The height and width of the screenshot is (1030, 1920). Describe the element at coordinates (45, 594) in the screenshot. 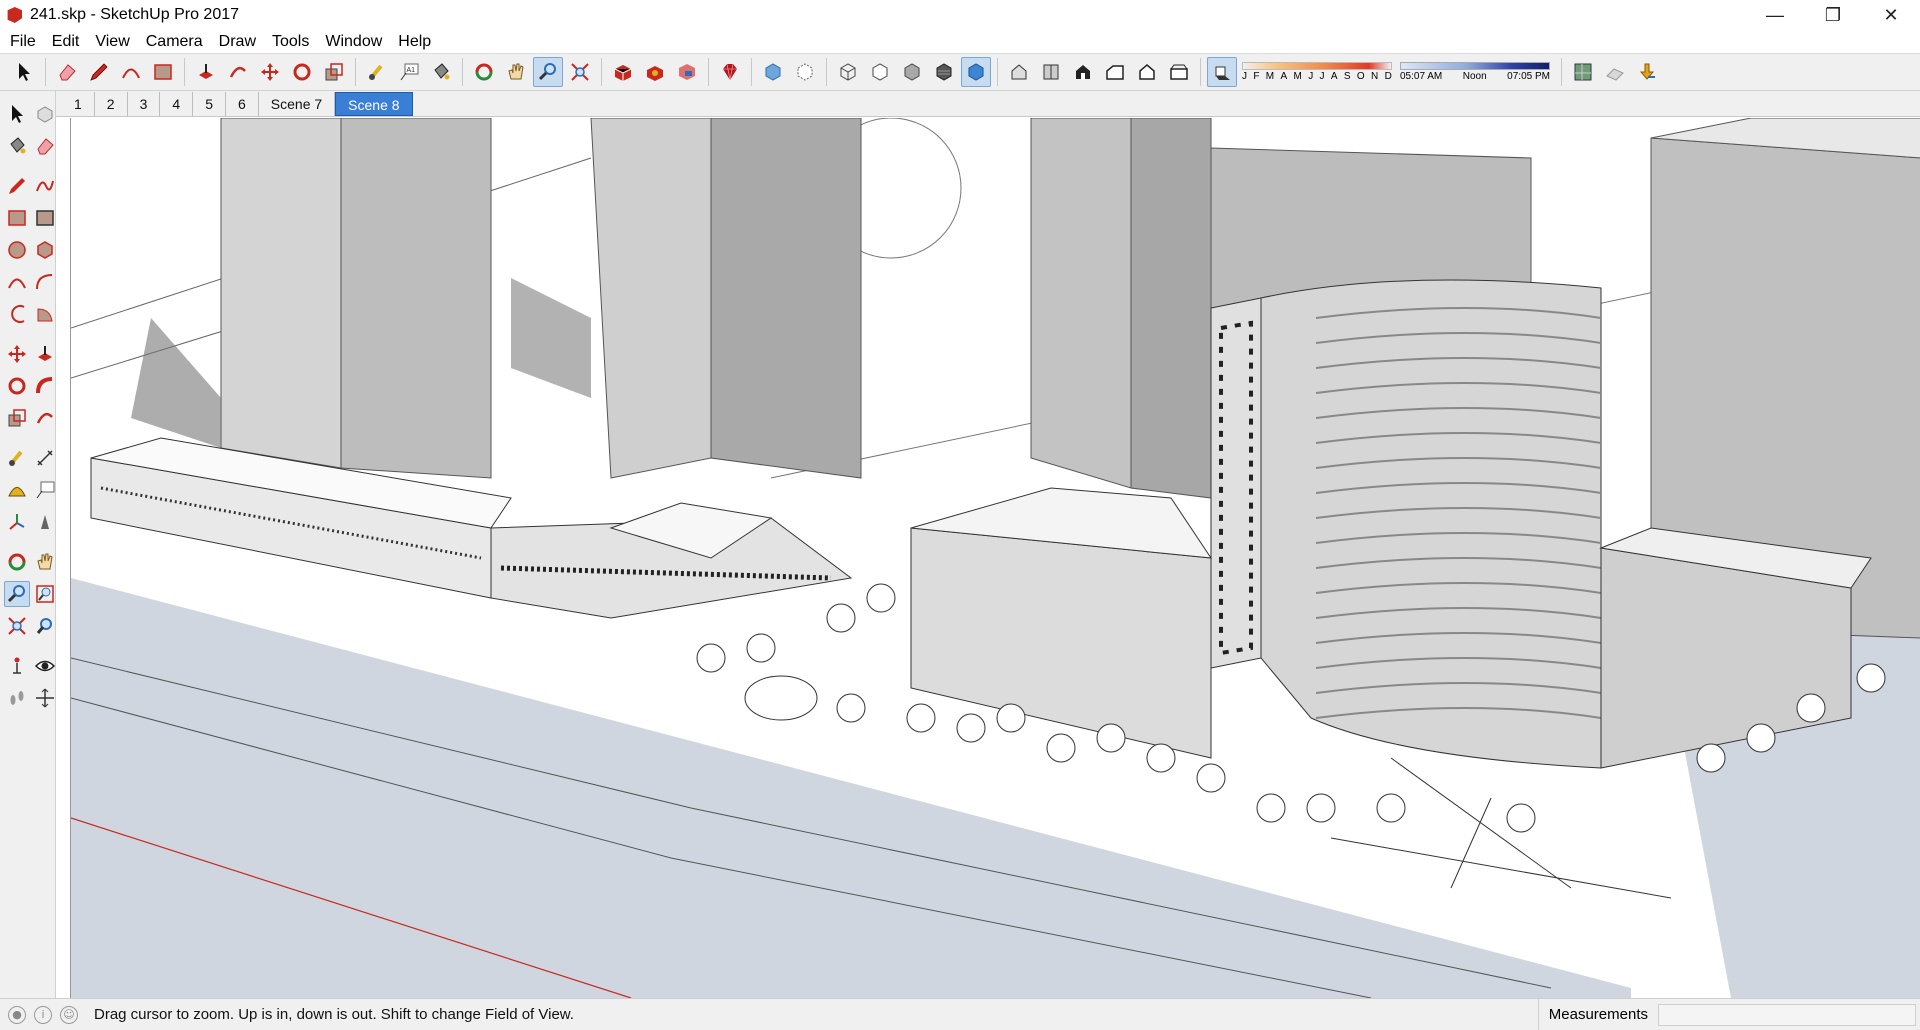

I see `palette-zoom-window-button` at that location.